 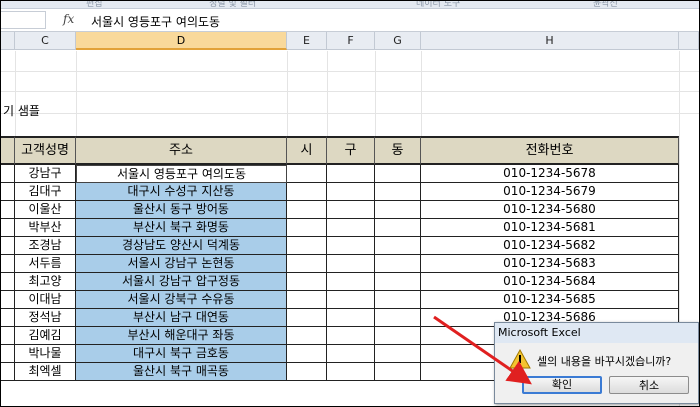 I want to click on customer-name-cell: 박나물, so click(x=45, y=354).